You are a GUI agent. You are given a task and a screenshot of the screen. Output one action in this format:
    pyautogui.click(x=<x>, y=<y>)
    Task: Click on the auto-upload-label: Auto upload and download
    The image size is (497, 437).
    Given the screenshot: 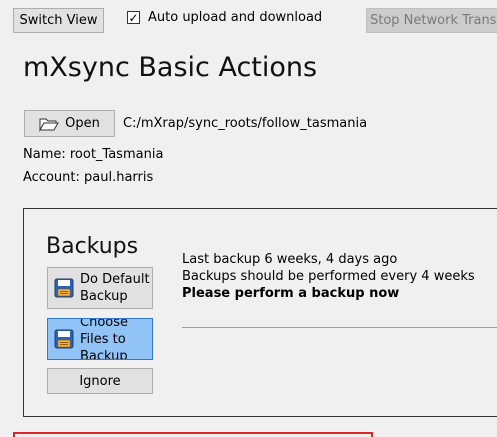 What is the action you would take?
    pyautogui.click(x=235, y=17)
    